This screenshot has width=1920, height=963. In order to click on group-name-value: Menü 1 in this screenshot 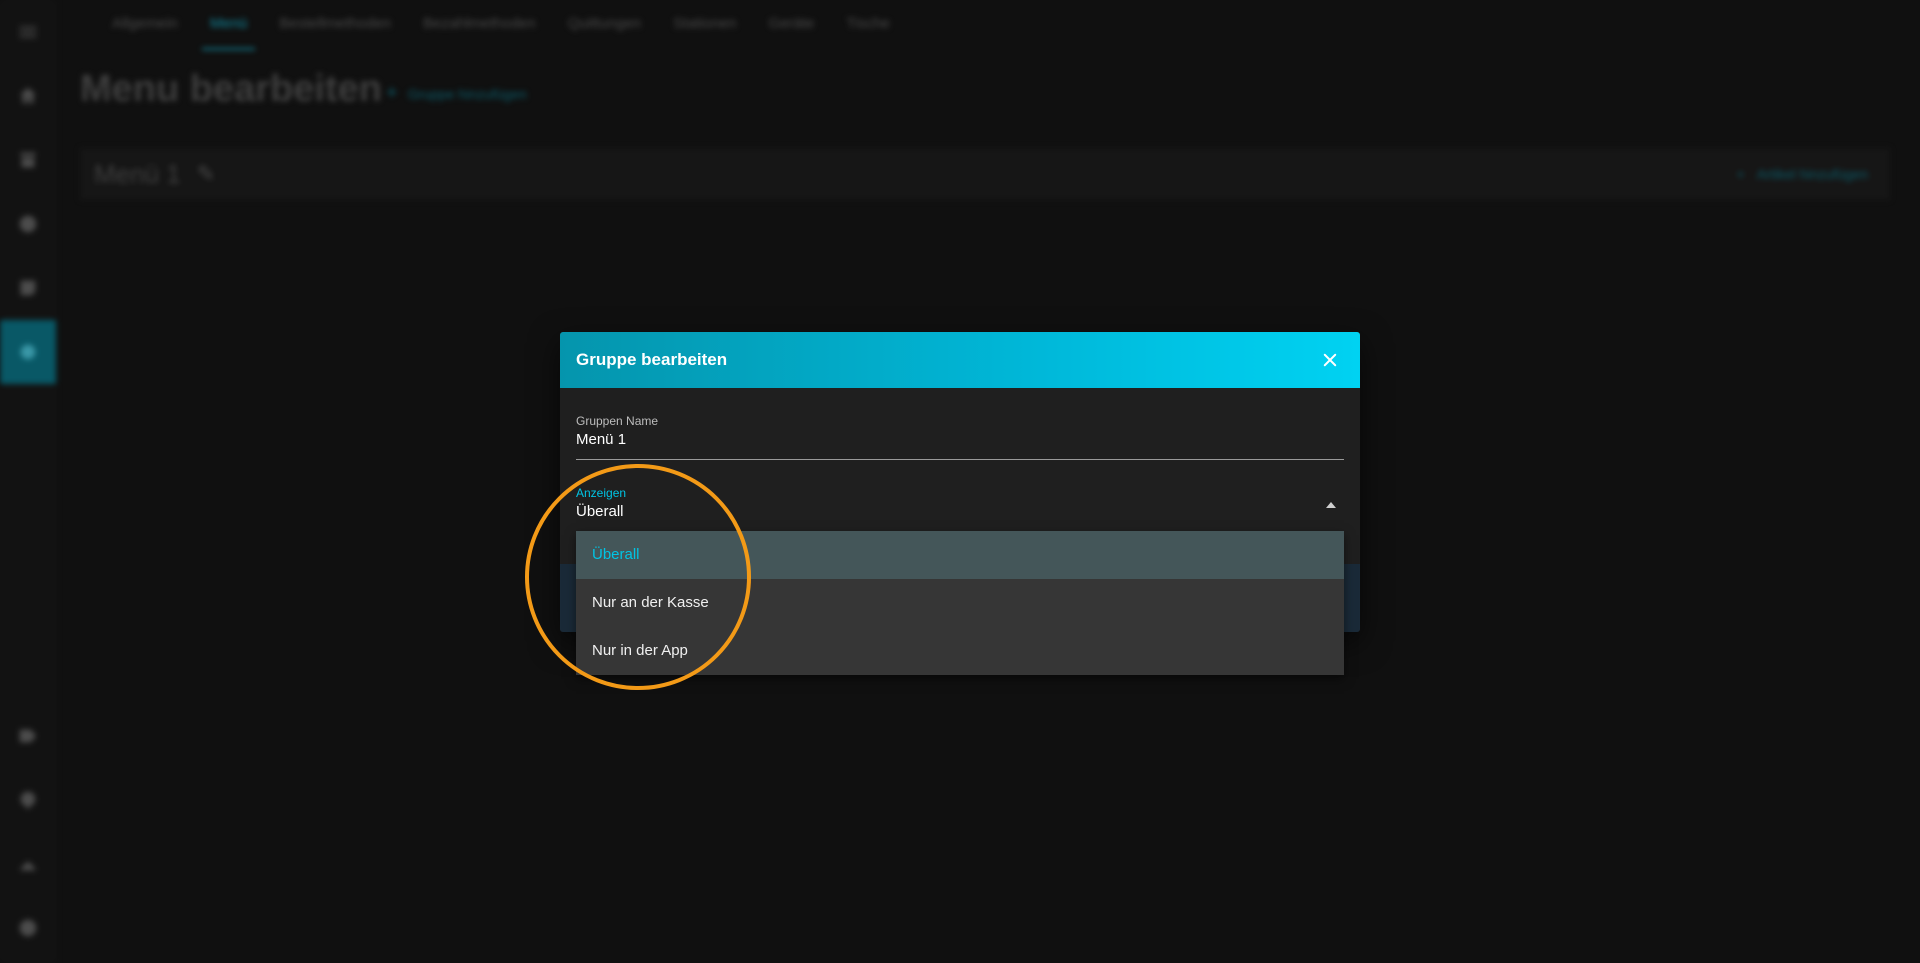, I will do `click(601, 439)`.